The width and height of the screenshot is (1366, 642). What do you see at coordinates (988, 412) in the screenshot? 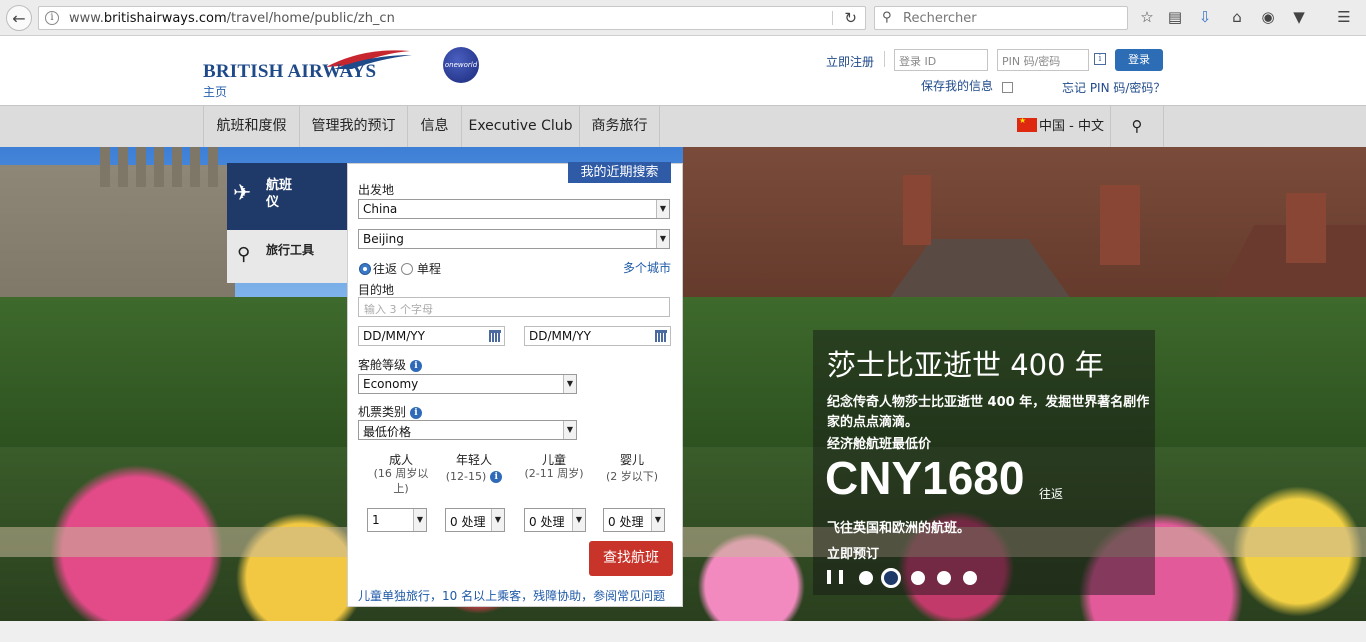
I see `promo-description: 纪念传奇人物莎士比亚逝世 400 年，发掘世界著名剧作家的点点滴滴。` at bounding box center [988, 412].